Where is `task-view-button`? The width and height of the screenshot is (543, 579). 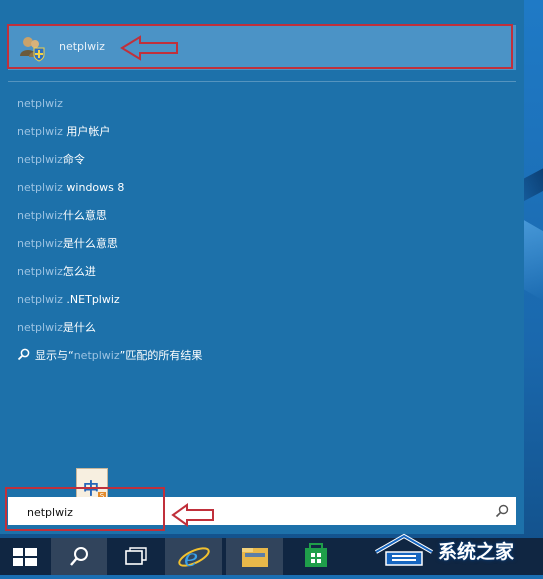
task-view-button is located at coordinates (136, 556).